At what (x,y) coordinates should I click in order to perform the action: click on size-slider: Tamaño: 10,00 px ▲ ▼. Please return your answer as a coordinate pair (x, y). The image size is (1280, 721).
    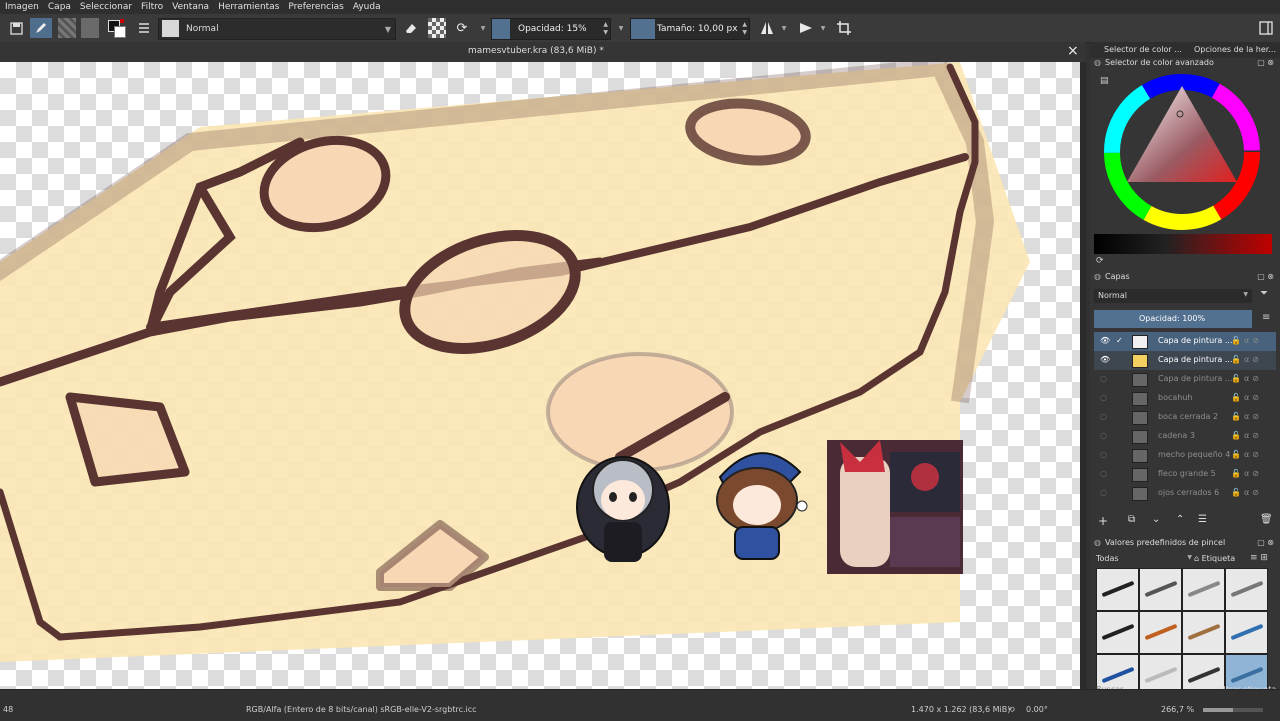
    Looking at the image, I should click on (690, 29).